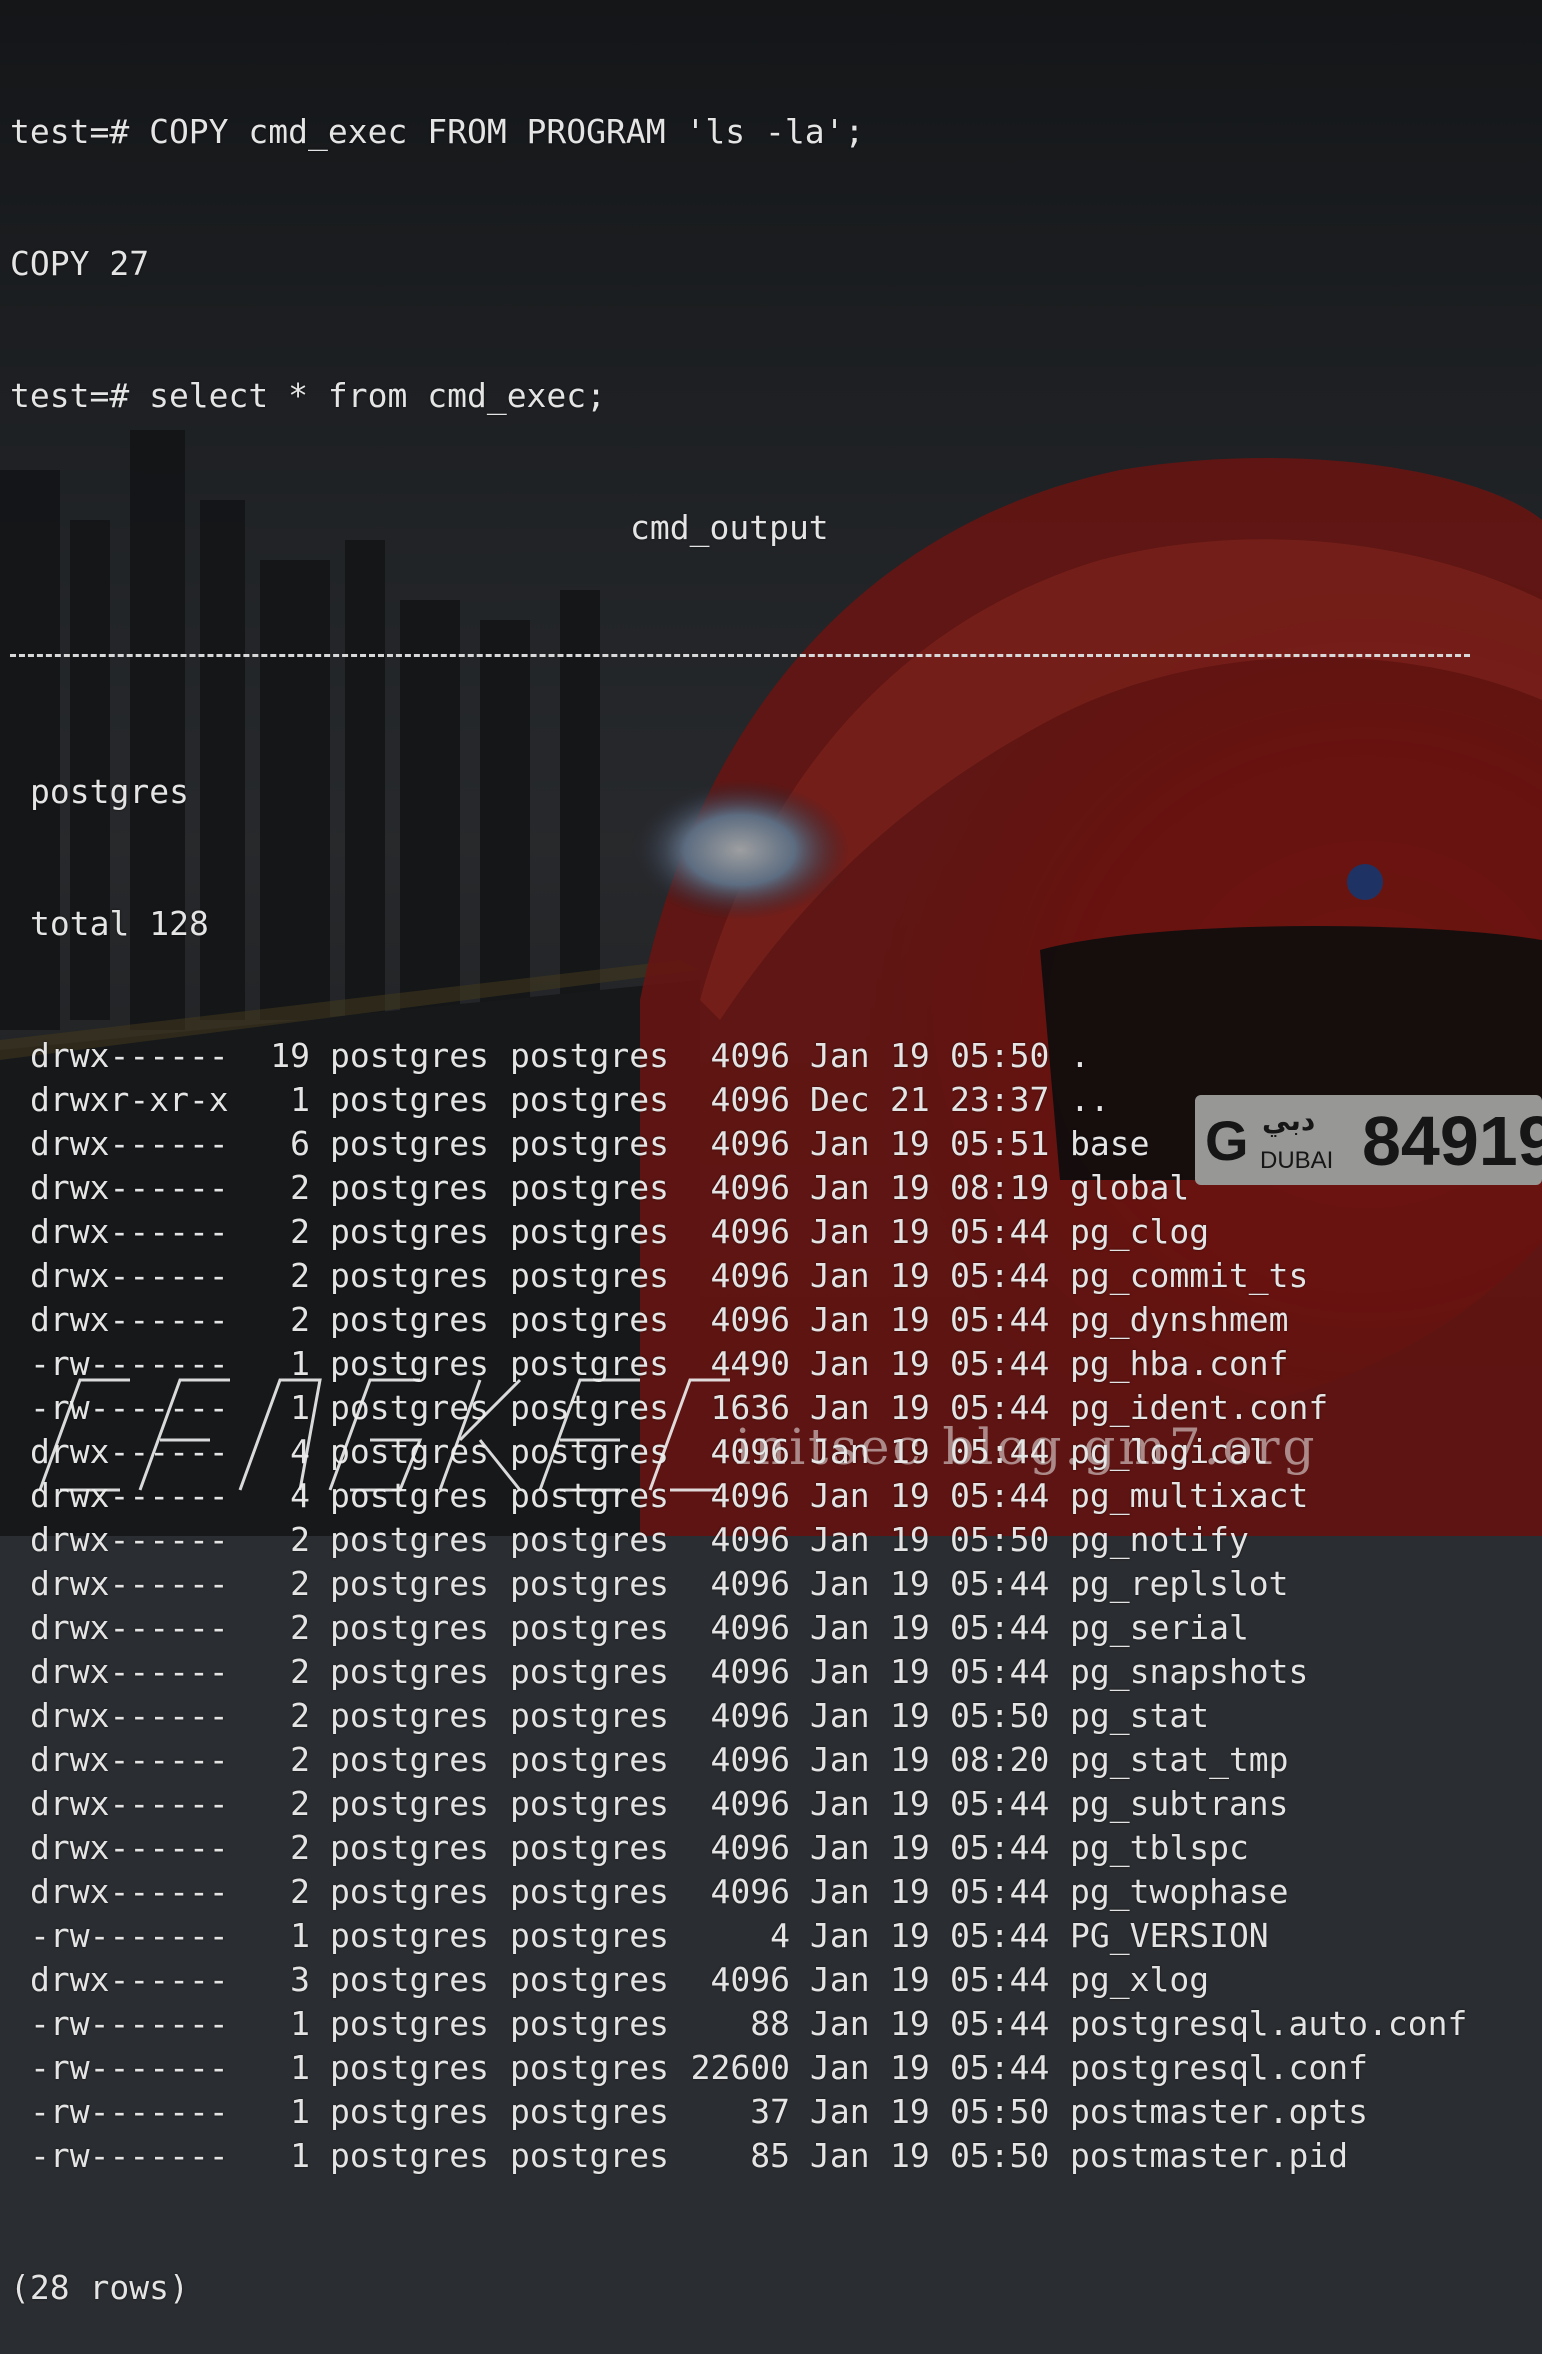 This screenshot has height=2354, width=1542. Describe the element at coordinates (1179, 1803) in the screenshot. I see `filename: pg_subtrans` at that location.